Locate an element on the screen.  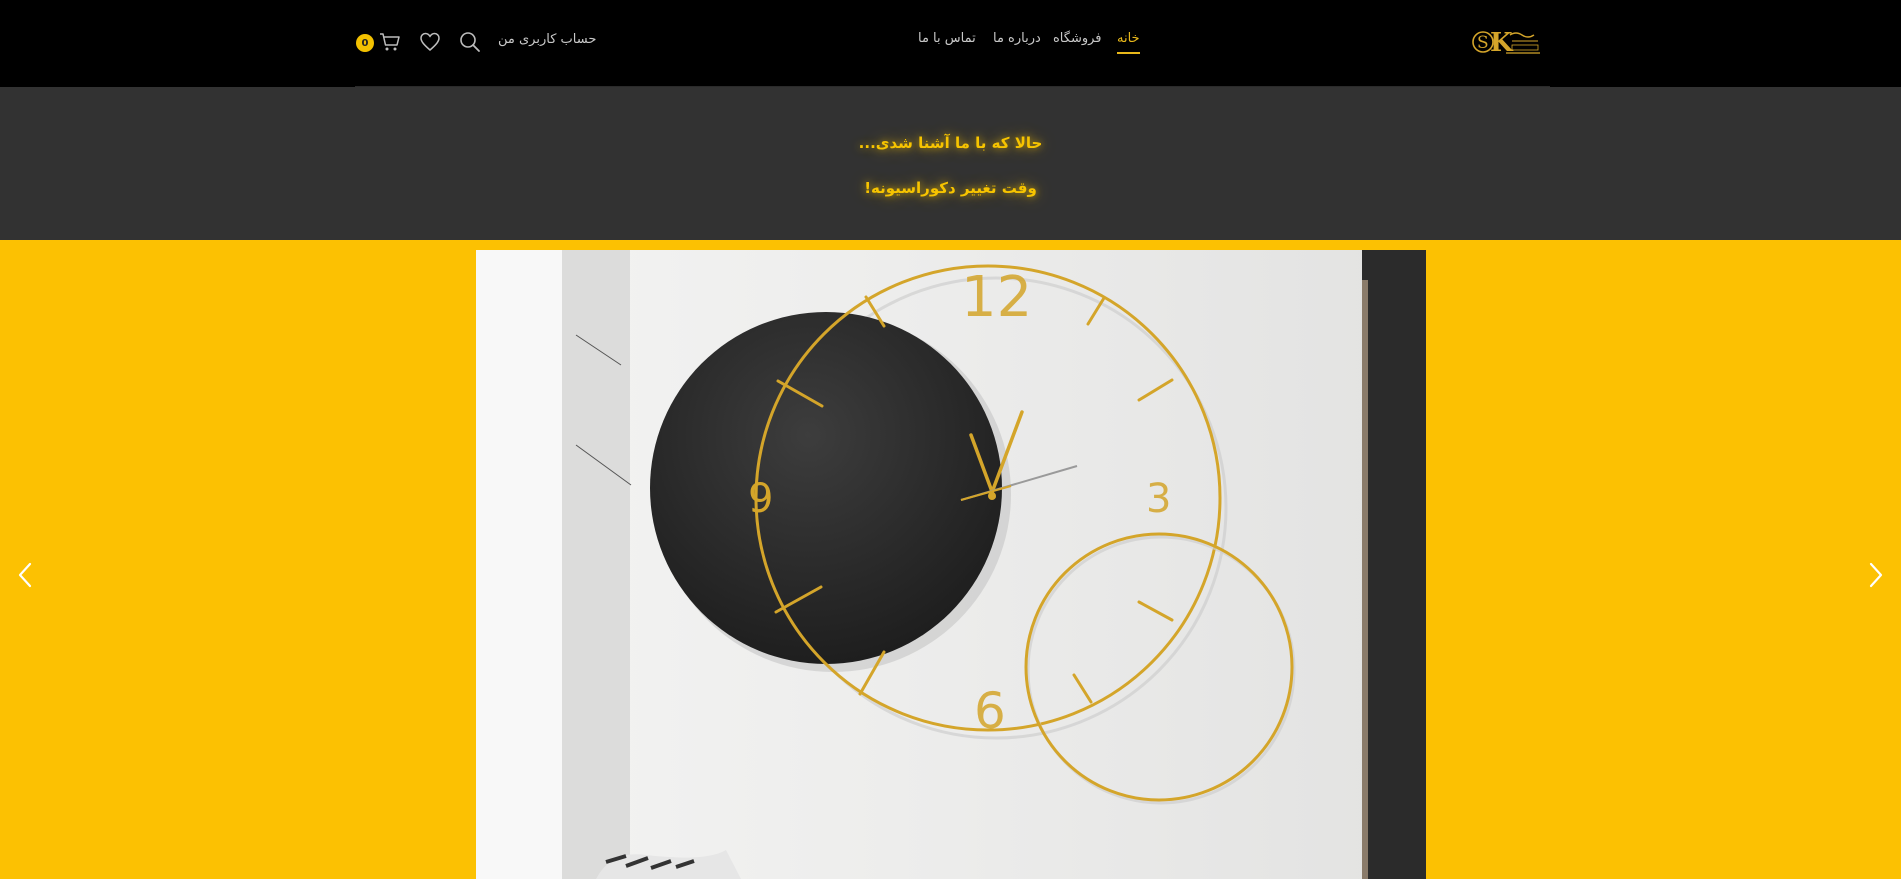
slider-next-button is located at coordinates (1876, 575).